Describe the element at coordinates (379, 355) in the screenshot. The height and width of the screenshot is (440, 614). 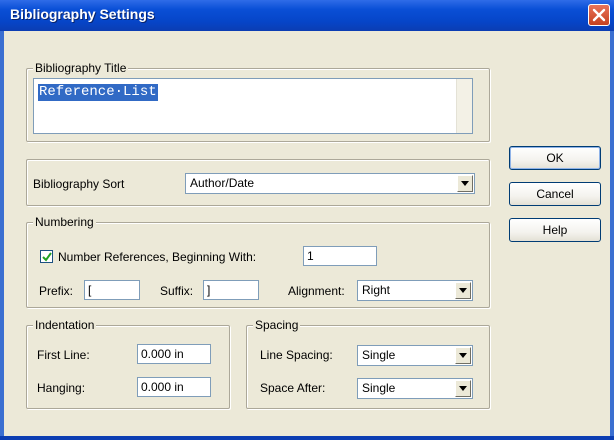
I see `line-spacing-value: Single` at that location.